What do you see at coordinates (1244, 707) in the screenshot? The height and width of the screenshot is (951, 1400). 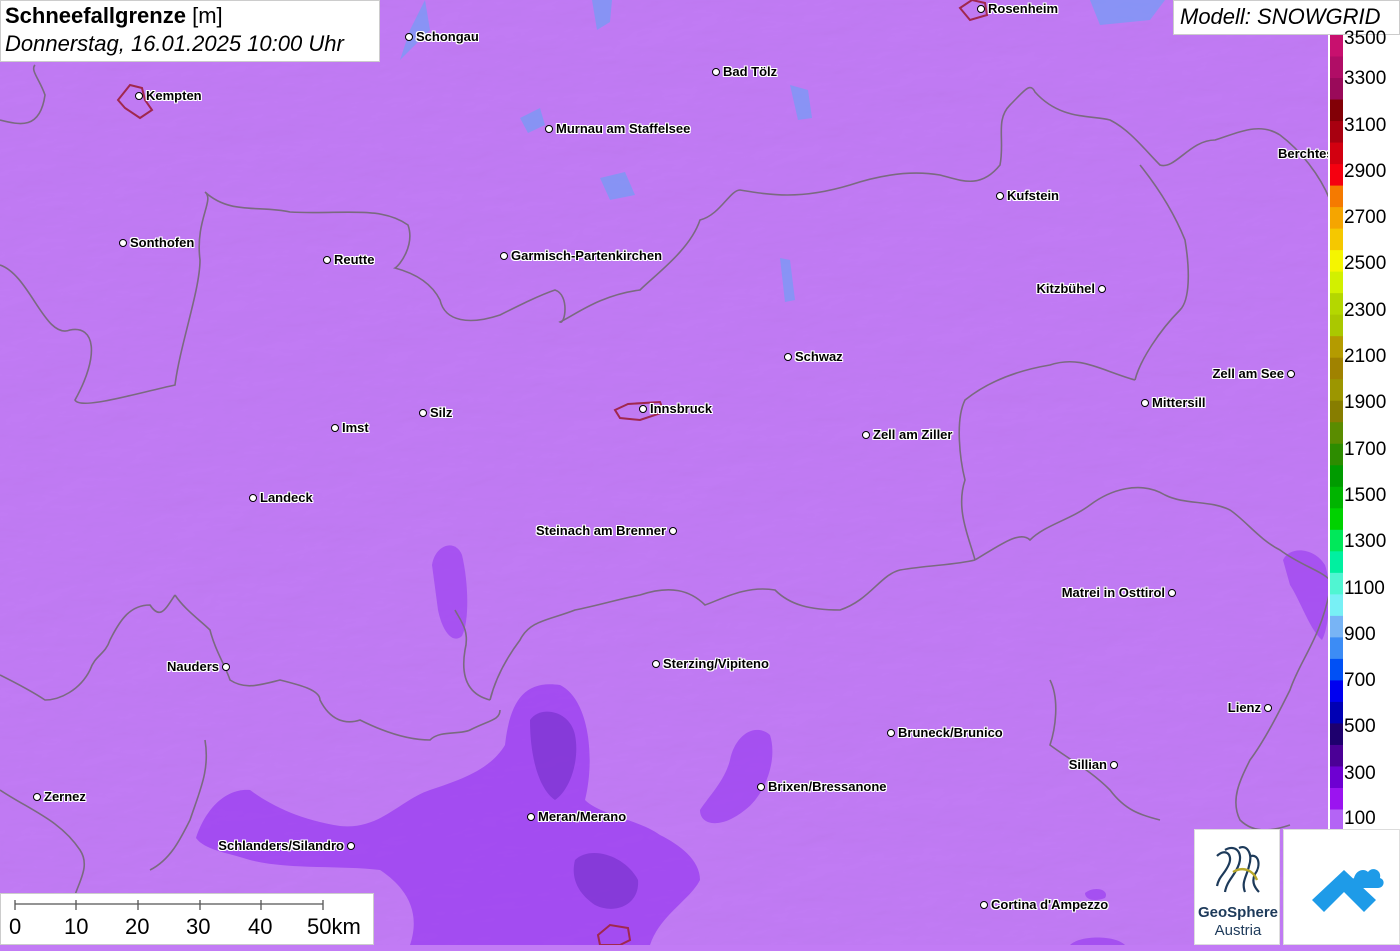 I see `city-label: Lienz` at bounding box center [1244, 707].